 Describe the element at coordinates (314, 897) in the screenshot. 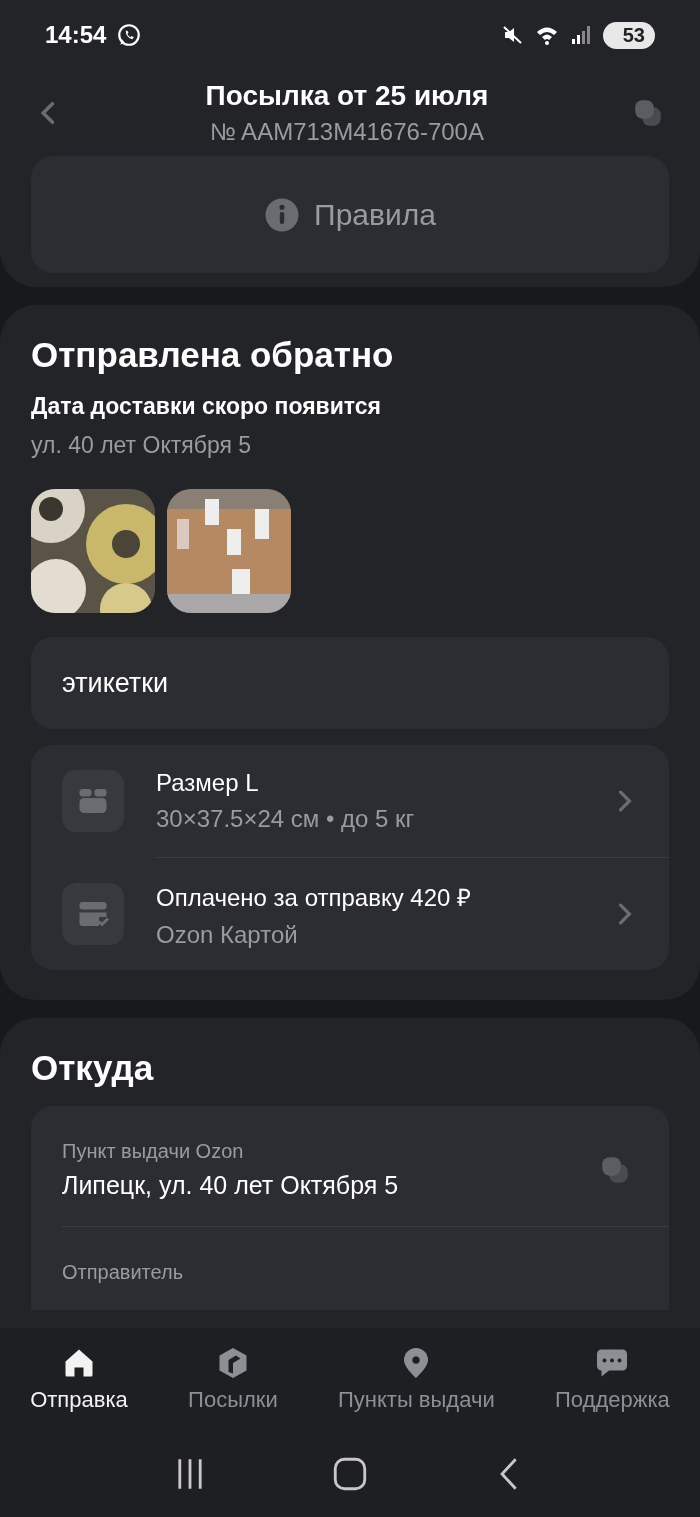

I see `row-title: Оплачено за отправку 420 ₽` at that location.